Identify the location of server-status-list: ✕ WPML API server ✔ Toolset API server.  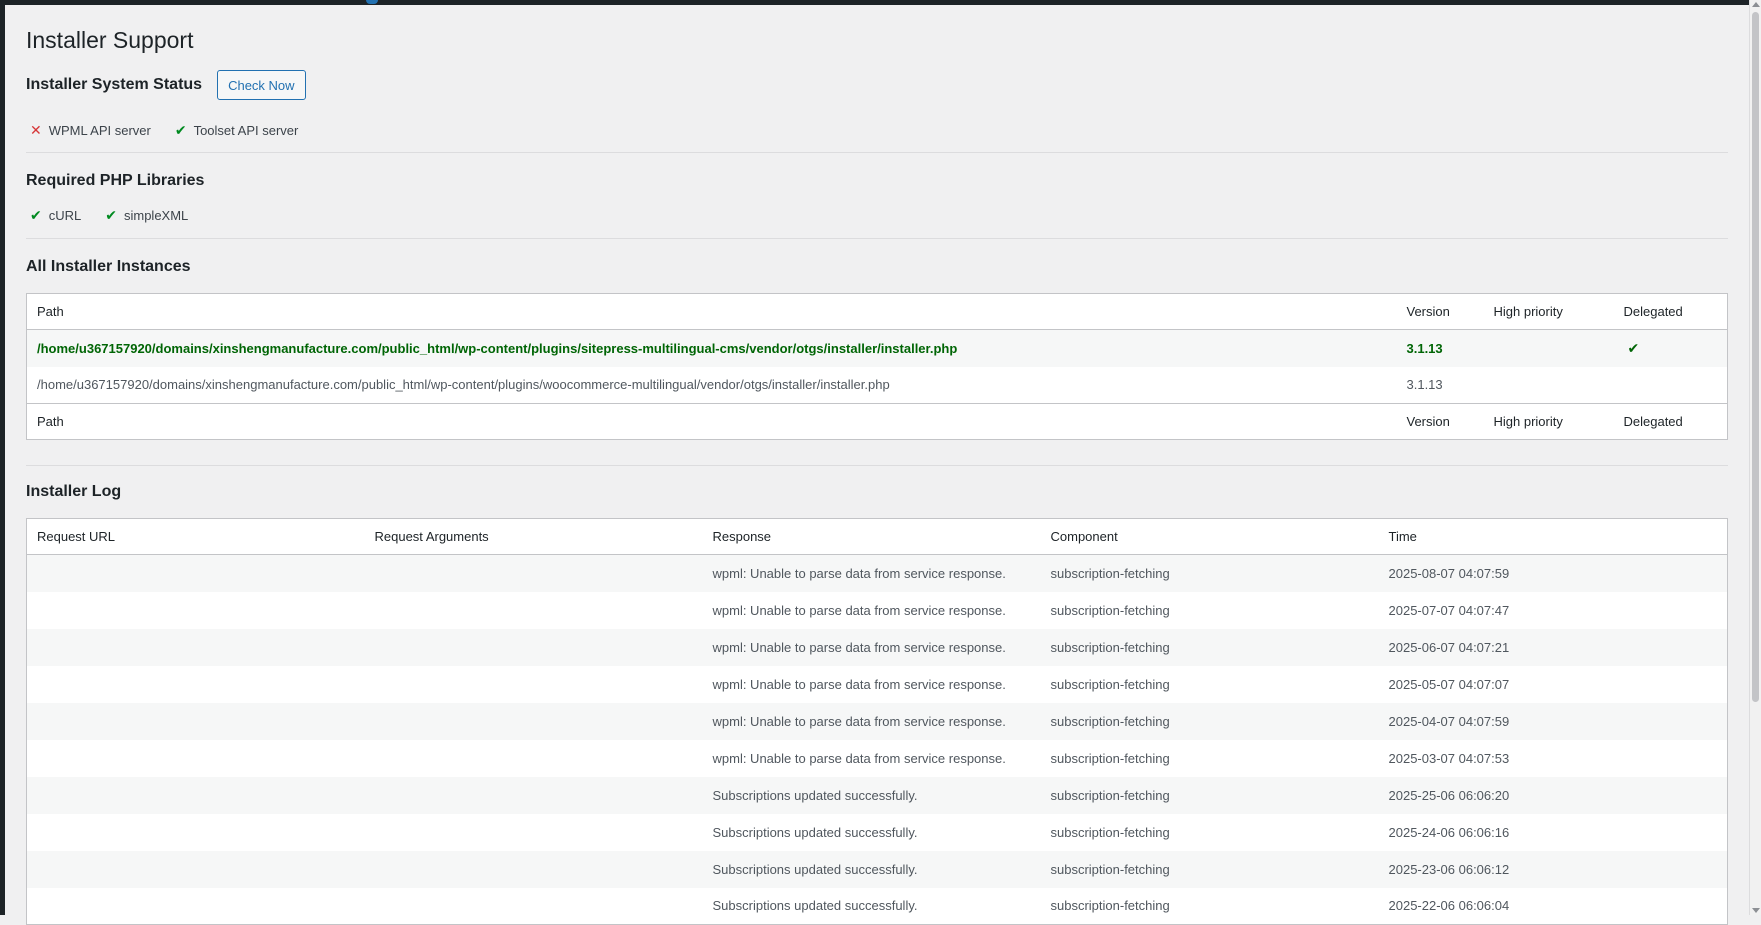
(176, 130).